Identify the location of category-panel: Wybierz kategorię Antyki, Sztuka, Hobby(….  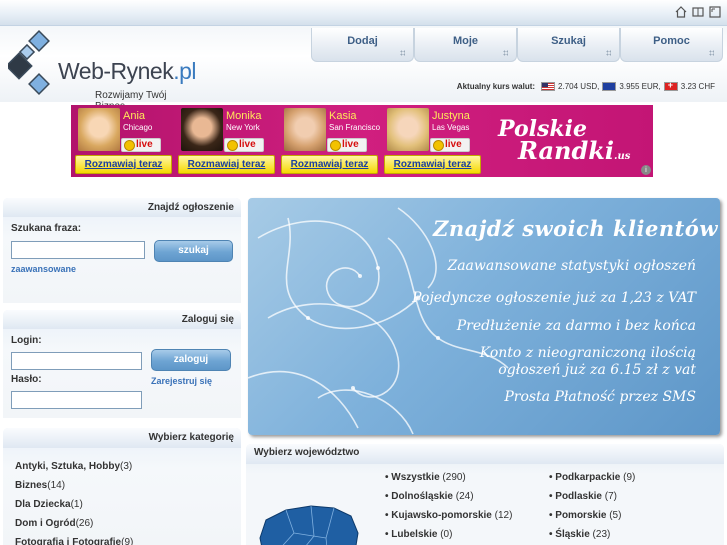
(122, 486).